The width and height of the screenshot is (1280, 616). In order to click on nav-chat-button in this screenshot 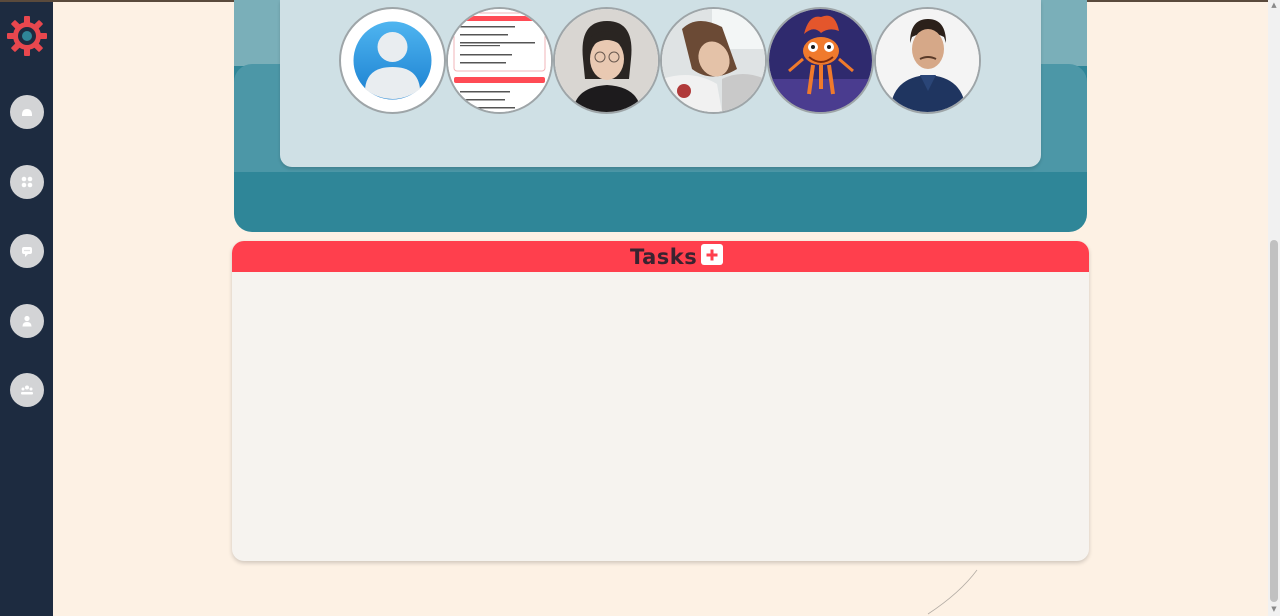, I will do `click(27, 251)`.